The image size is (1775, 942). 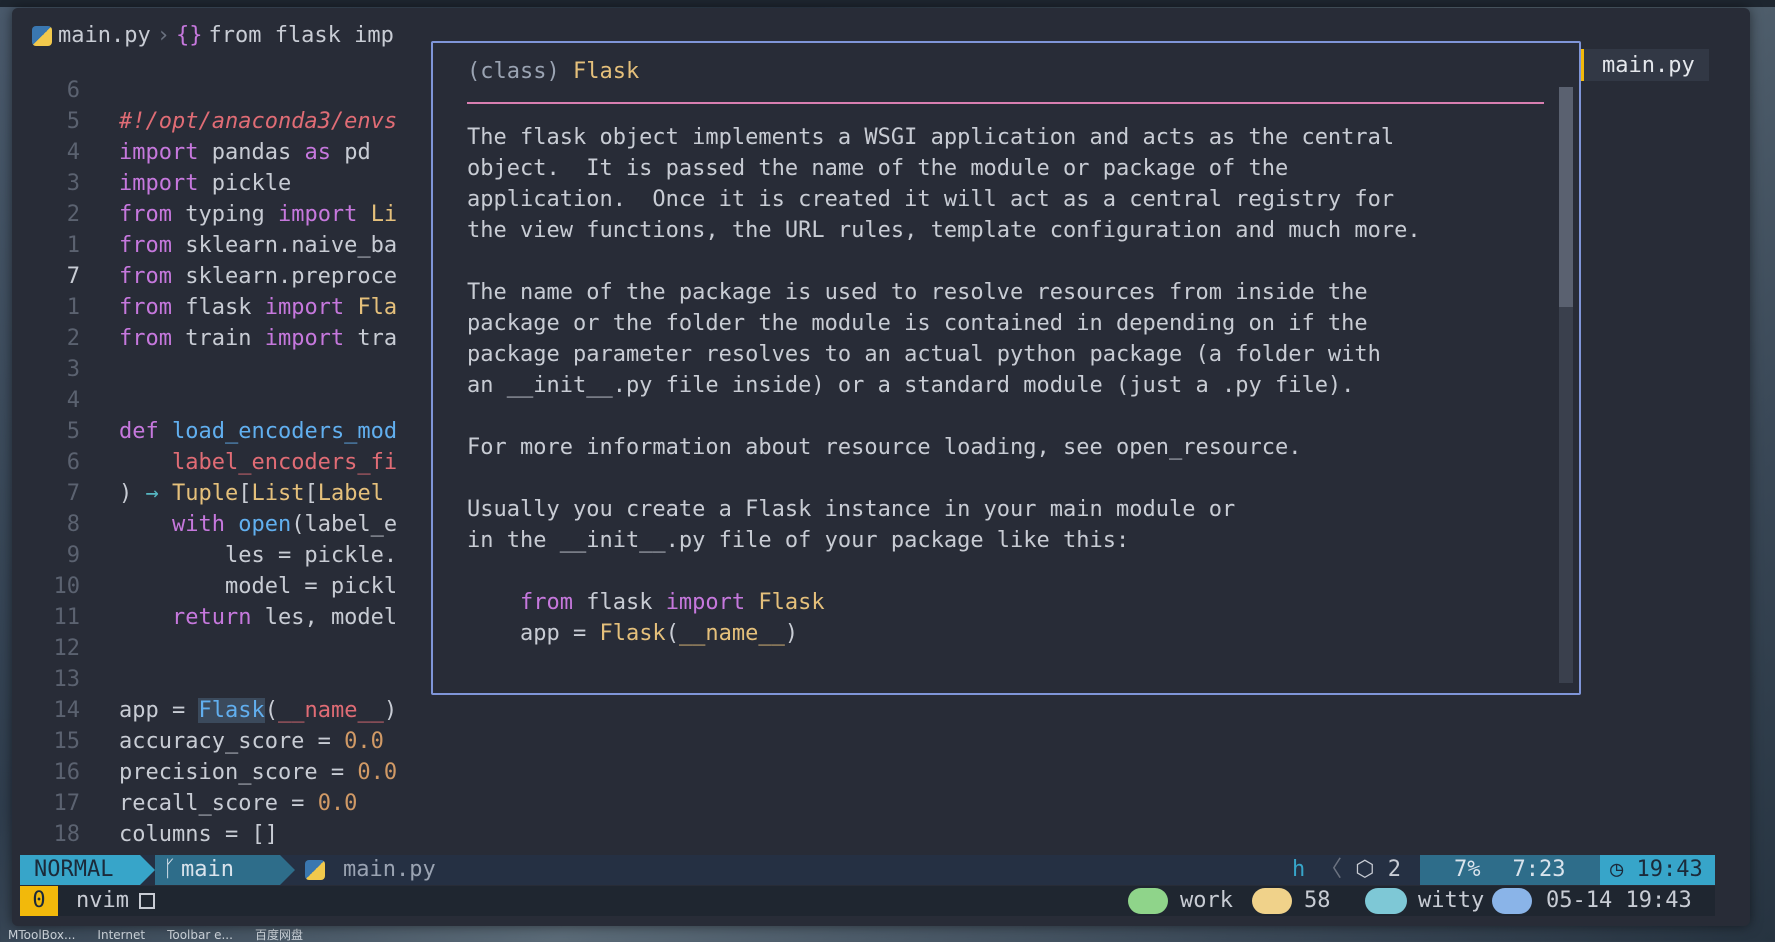 I want to click on status-clock: ◷ 19:43, so click(x=1657, y=870).